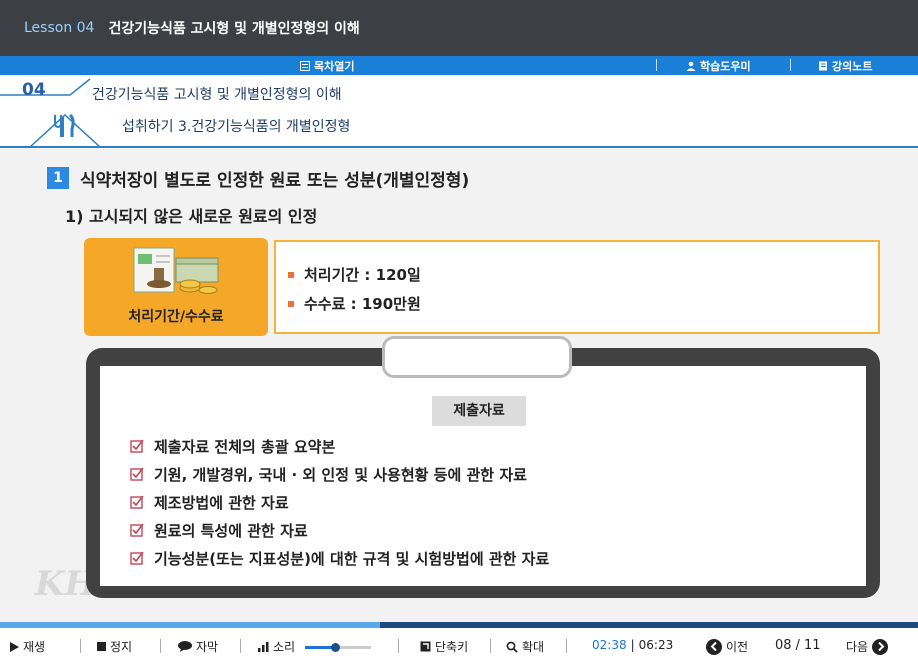 This screenshot has height=666, width=918. What do you see at coordinates (217, 95) in the screenshot?
I see `header-title: 건강기능식품 고시형 및 개별인정형의 이해` at bounding box center [217, 95].